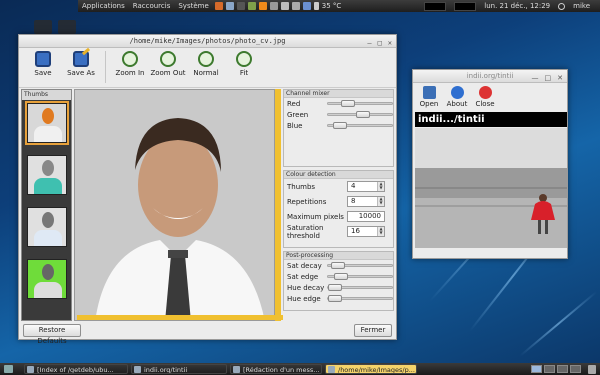  I want to click on sat-decay-slider, so click(360, 265).